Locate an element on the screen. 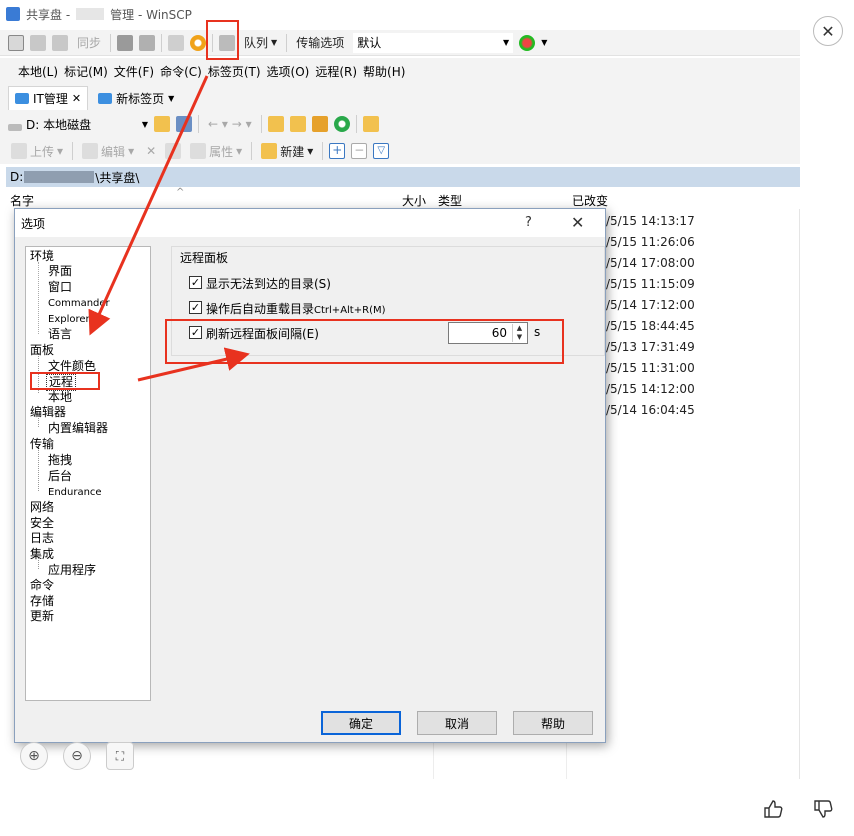 The height and width of the screenshot is (836, 854). tree-item-editors: 编辑器 is located at coordinates (48, 412).